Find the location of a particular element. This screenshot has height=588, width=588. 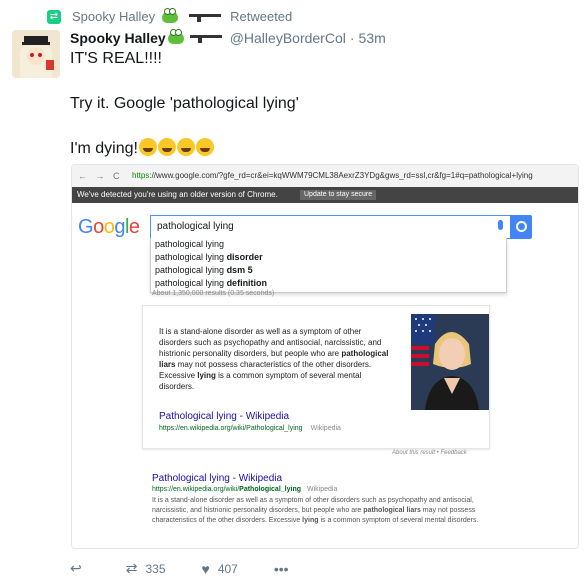

author-handle: @HalleyBorderCol is located at coordinates (288, 38).